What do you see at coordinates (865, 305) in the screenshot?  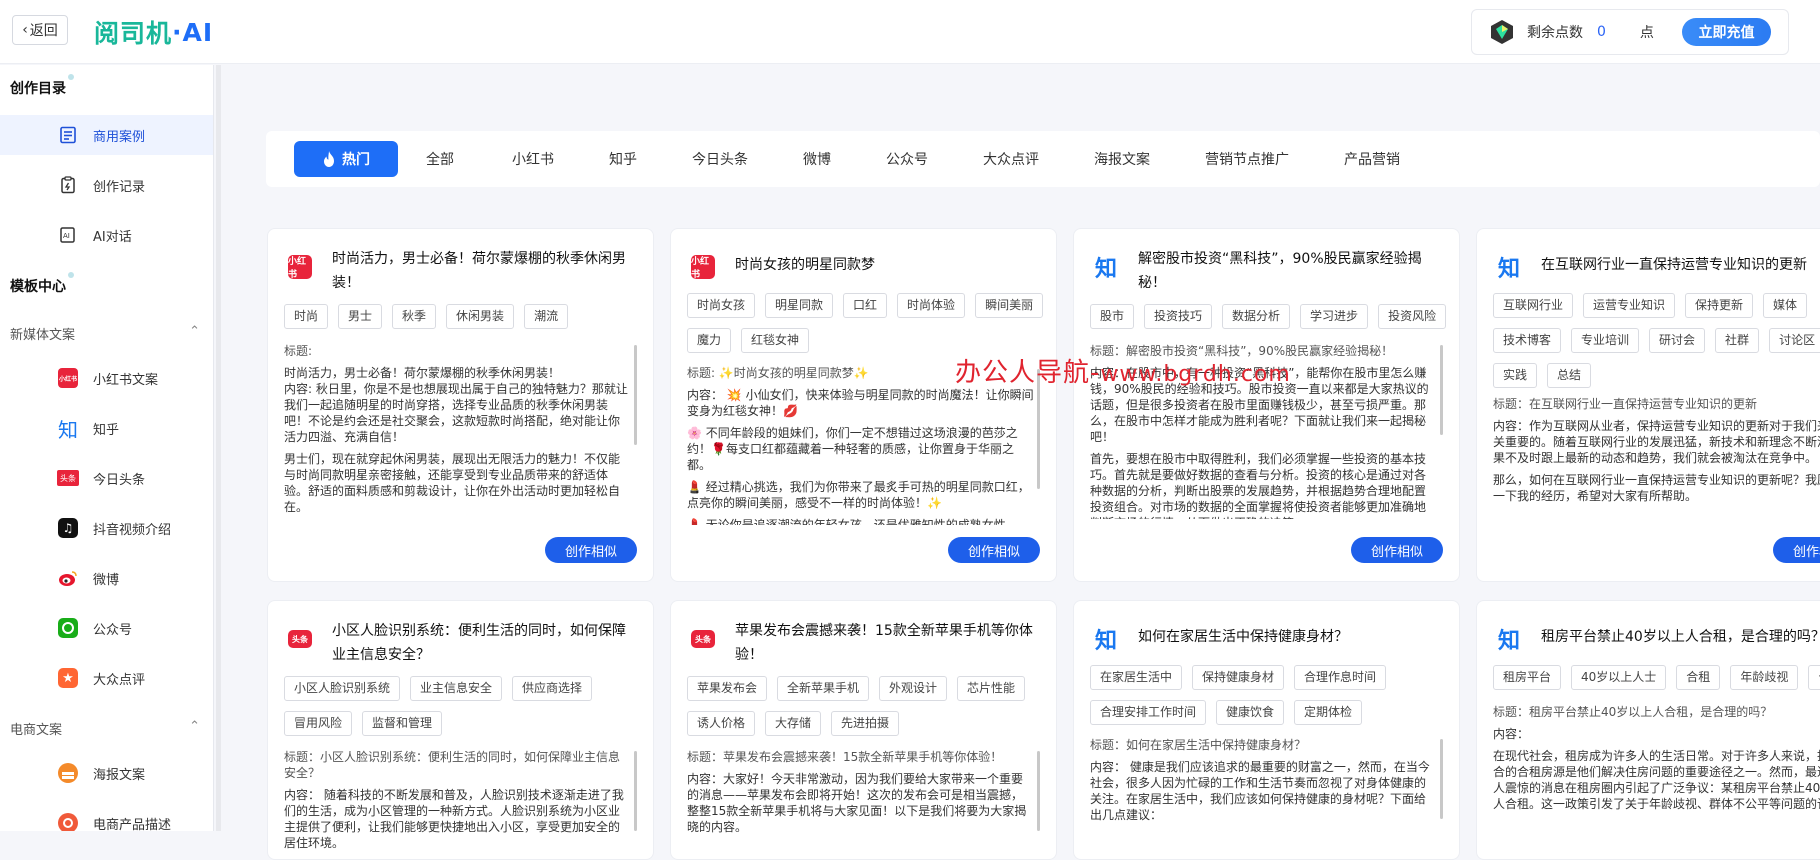 I see `tag: 口红` at bounding box center [865, 305].